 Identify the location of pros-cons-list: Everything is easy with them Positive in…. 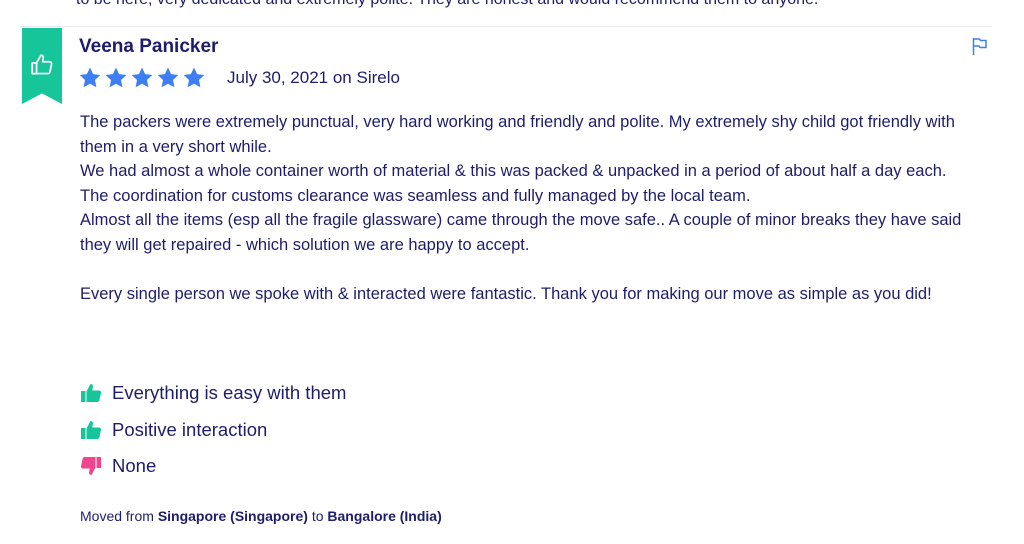
(212, 430).